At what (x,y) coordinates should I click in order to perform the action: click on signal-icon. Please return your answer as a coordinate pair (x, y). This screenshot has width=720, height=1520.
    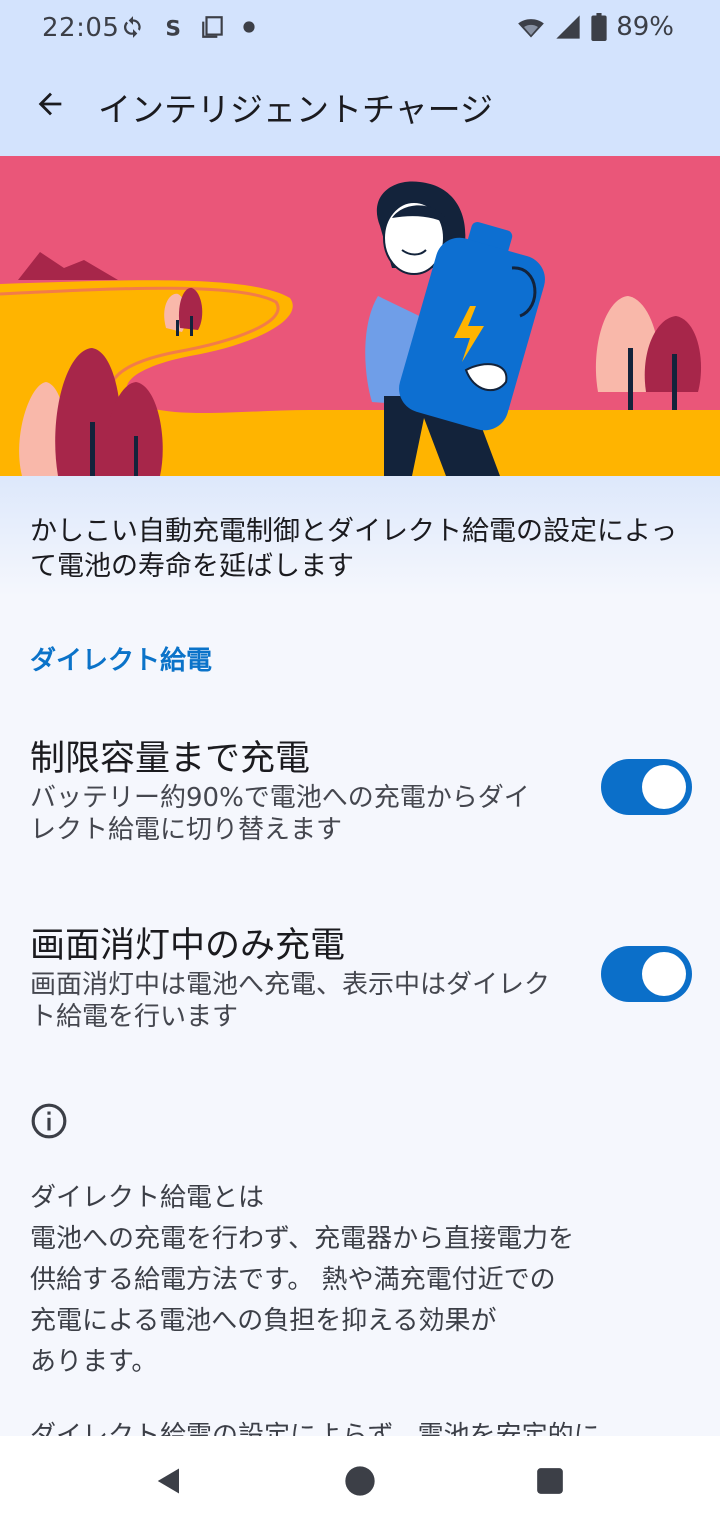
    Looking at the image, I should click on (568, 27).